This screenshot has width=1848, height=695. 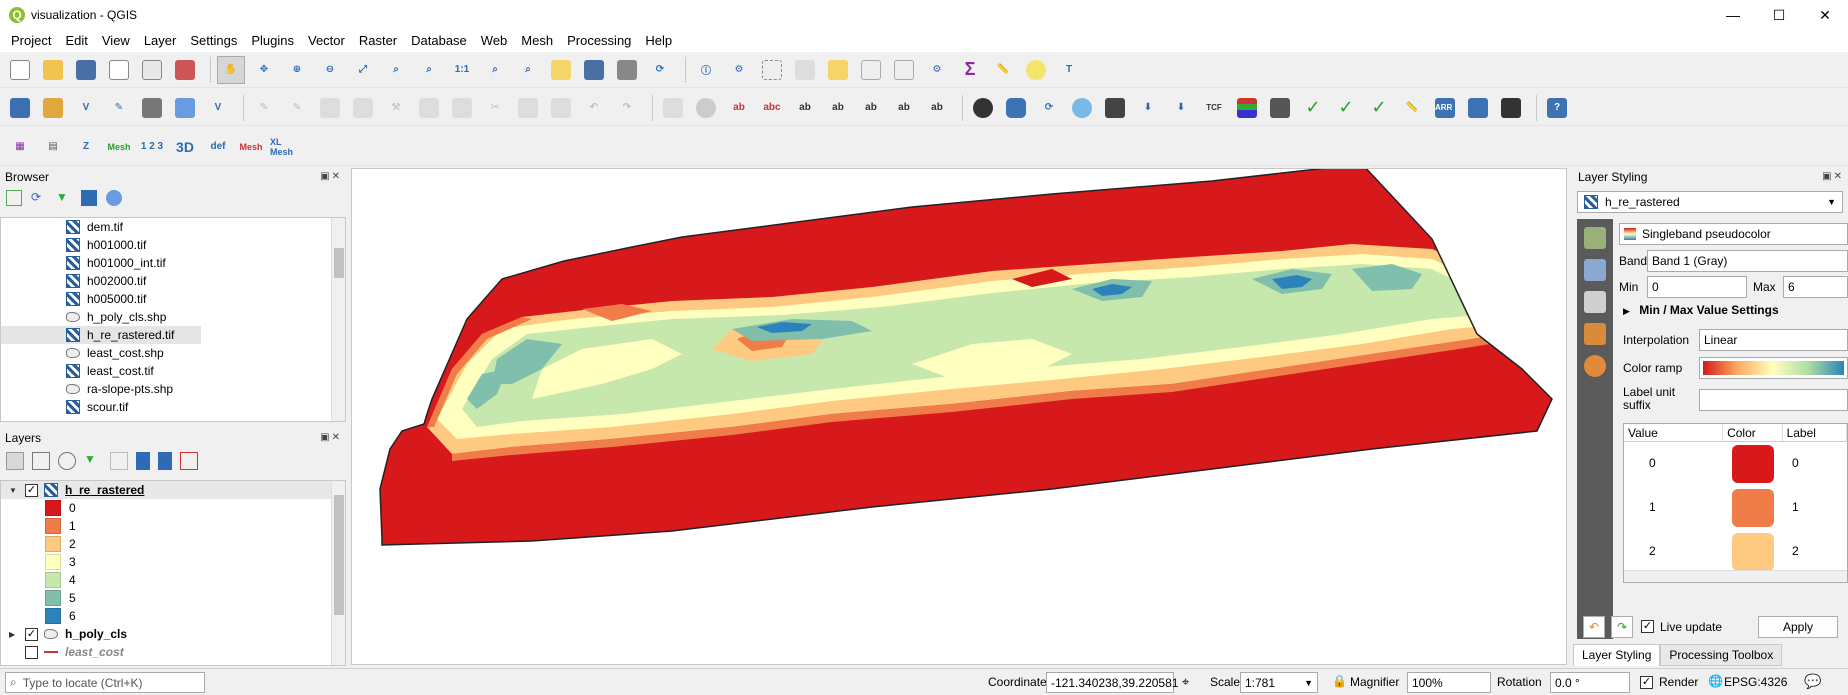 I want to click on crs-globe-icon: 🌐, so click(x=1715, y=681).